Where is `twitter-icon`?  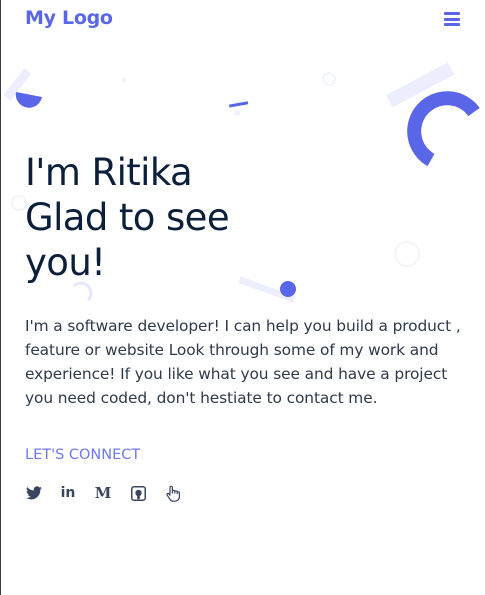 twitter-icon is located at coordinates (34, 493).